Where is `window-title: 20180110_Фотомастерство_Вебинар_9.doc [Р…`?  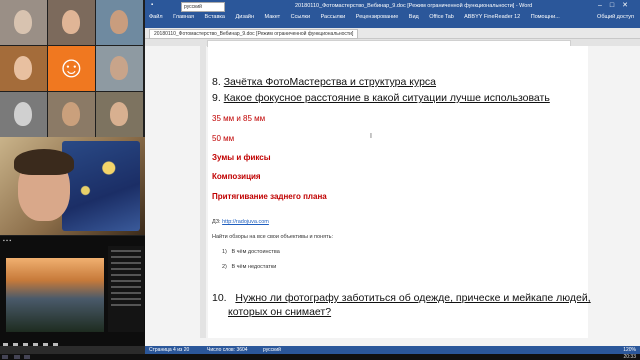 window-title: 20180110_Фотомастерство_Вебинар_9.doc [Р… is located at coordinates (414, 6).